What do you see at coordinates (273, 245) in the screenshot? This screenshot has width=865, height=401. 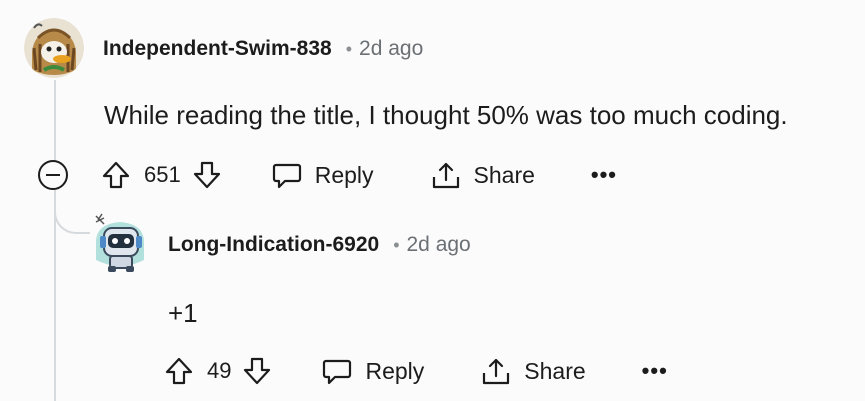 I see `username: Long-Indication-6920` at bounding box center [273, 245].